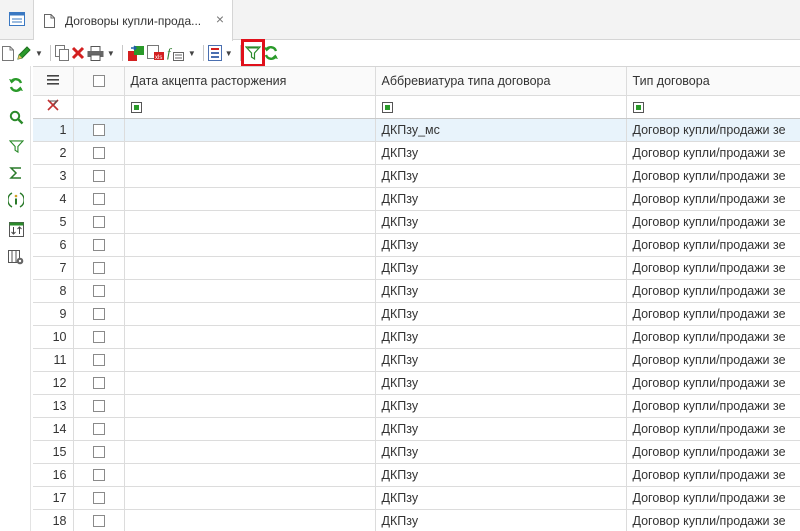  Describe the element at coordinates (17, 20) in the screenshot. I see `home-button` at that location.